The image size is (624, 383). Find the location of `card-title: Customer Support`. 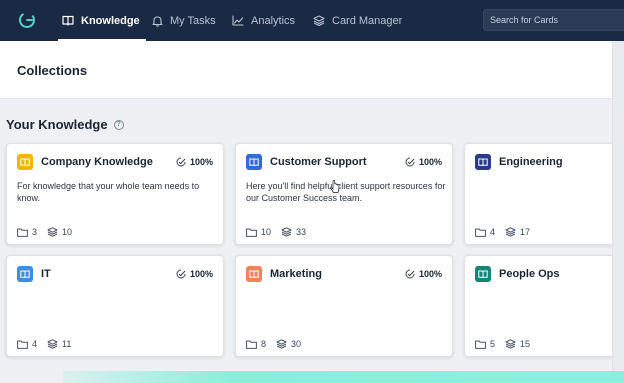

card-title: Customer Support is located at coordinates (318, 162).